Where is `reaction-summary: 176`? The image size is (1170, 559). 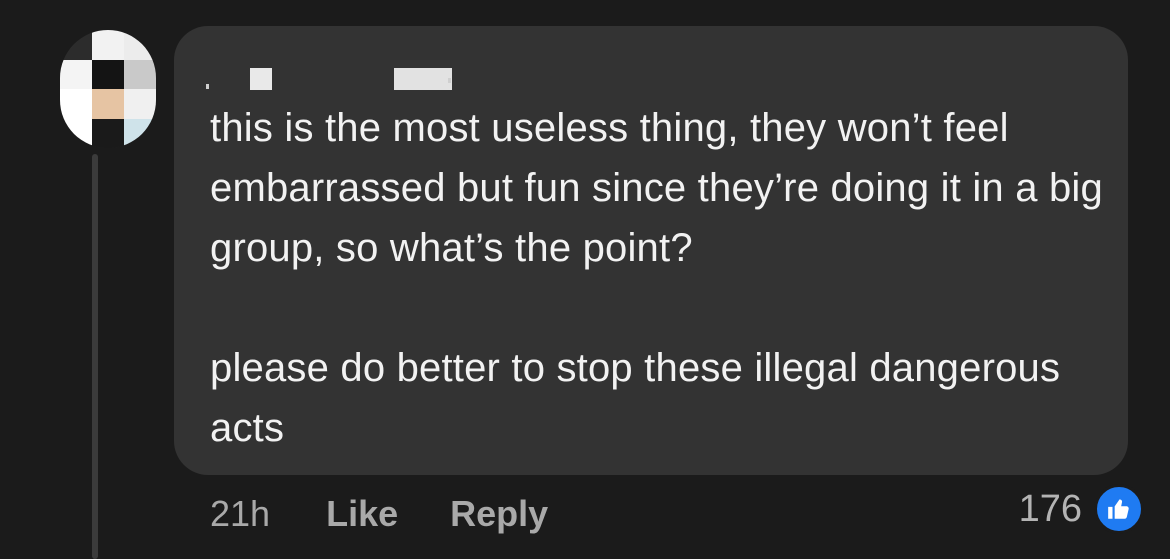
reaction-summary: 176 is located at coordinates (1081, 509).